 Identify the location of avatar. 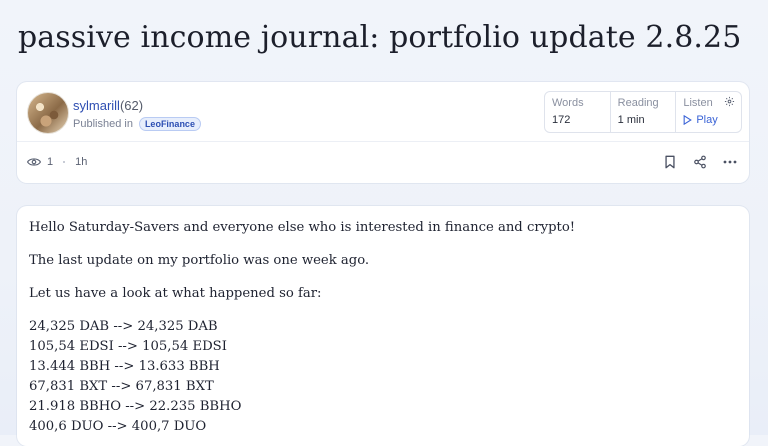
(48, 113).